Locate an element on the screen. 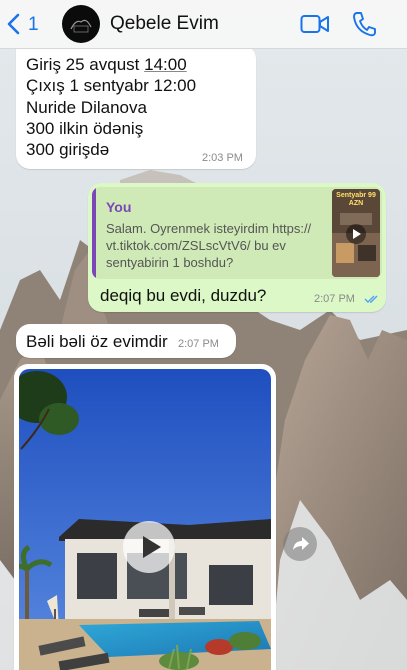 Image resolution: width=407 pixels, height=670 pixels. forward-button is located at coordinates (300, 544).